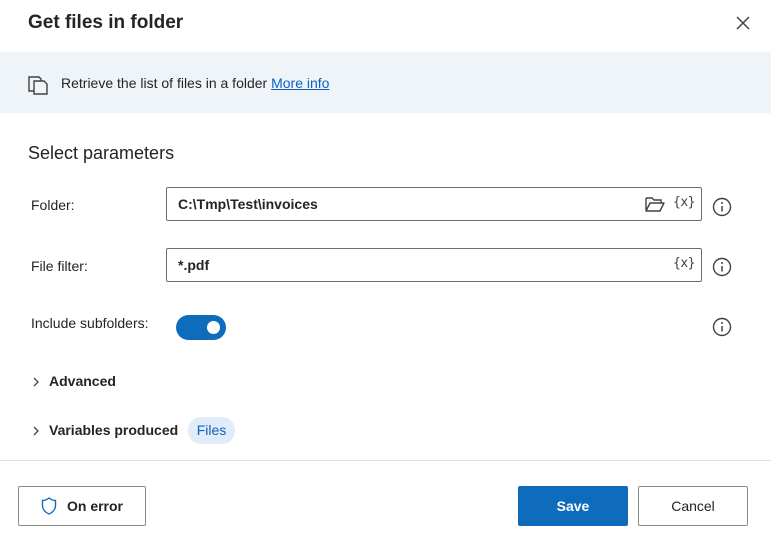  I want to click on save-button: Save, so click(573, 506).